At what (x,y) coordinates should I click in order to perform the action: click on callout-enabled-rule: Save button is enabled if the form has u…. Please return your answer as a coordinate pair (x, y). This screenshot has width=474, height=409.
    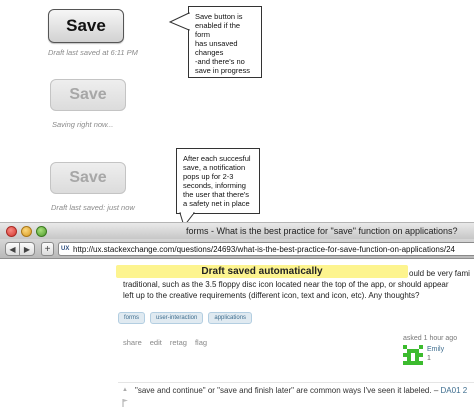
    Looking at the image, I should click on (225, 42).